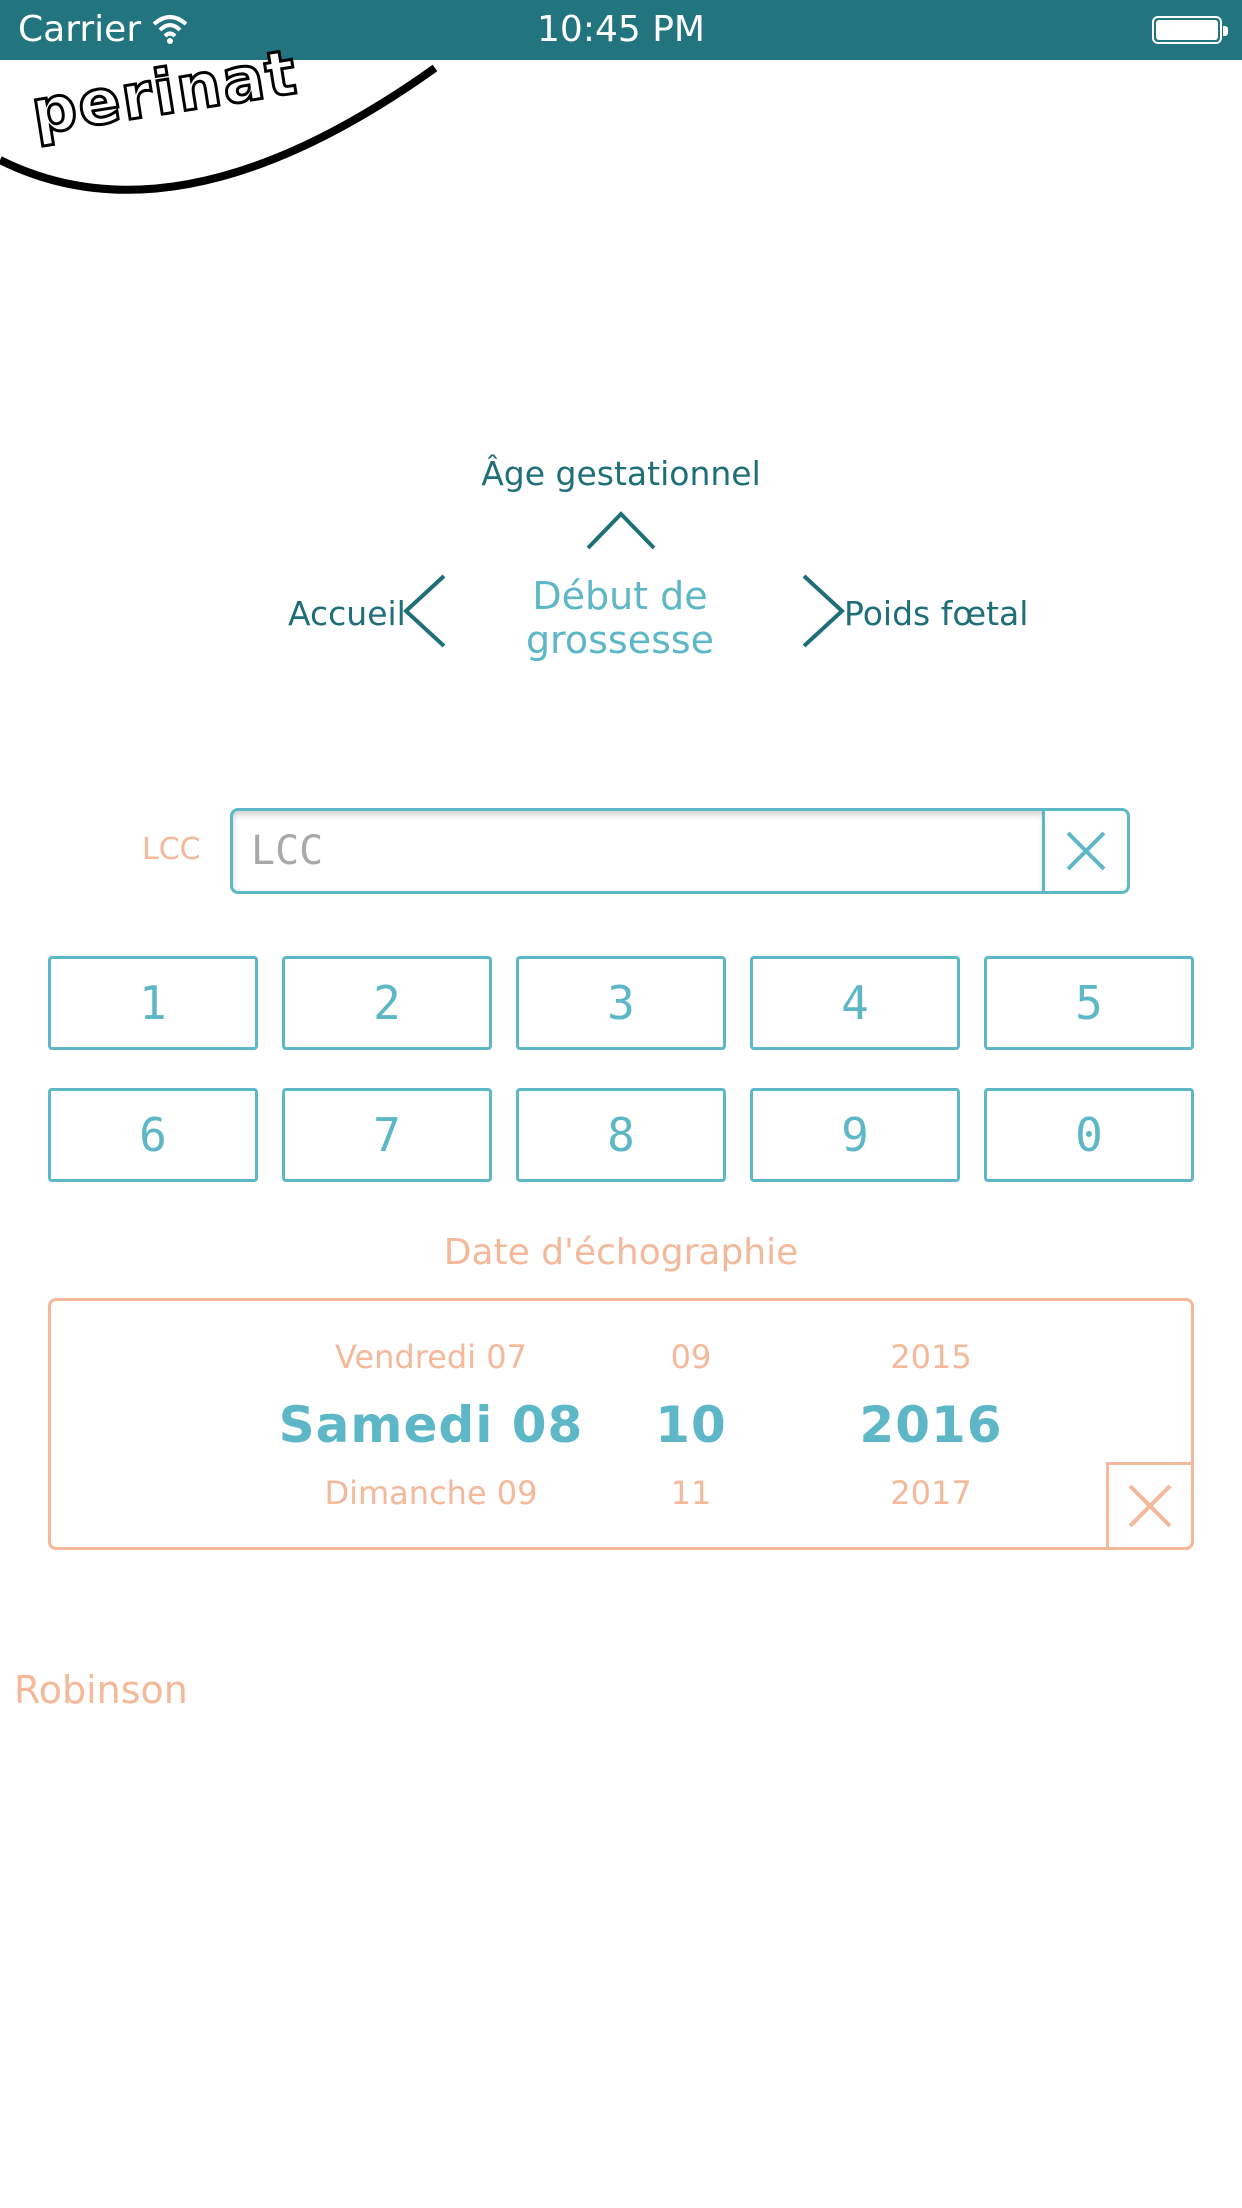 The height and width of the screenshot is (2208, 1242). What do you see at coordinates (431, 1357) in the screenshot?
I see `picker-day-prev: Vendredi 07` at bounding box center [431, 1357].